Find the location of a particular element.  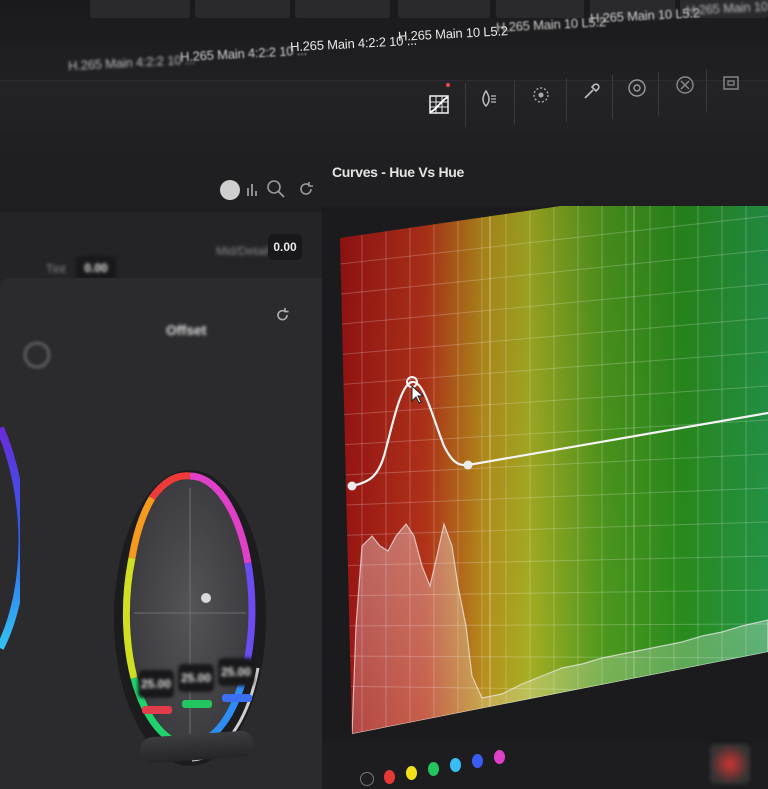

offset-wheel-handle is located at coordinates (206, 598).